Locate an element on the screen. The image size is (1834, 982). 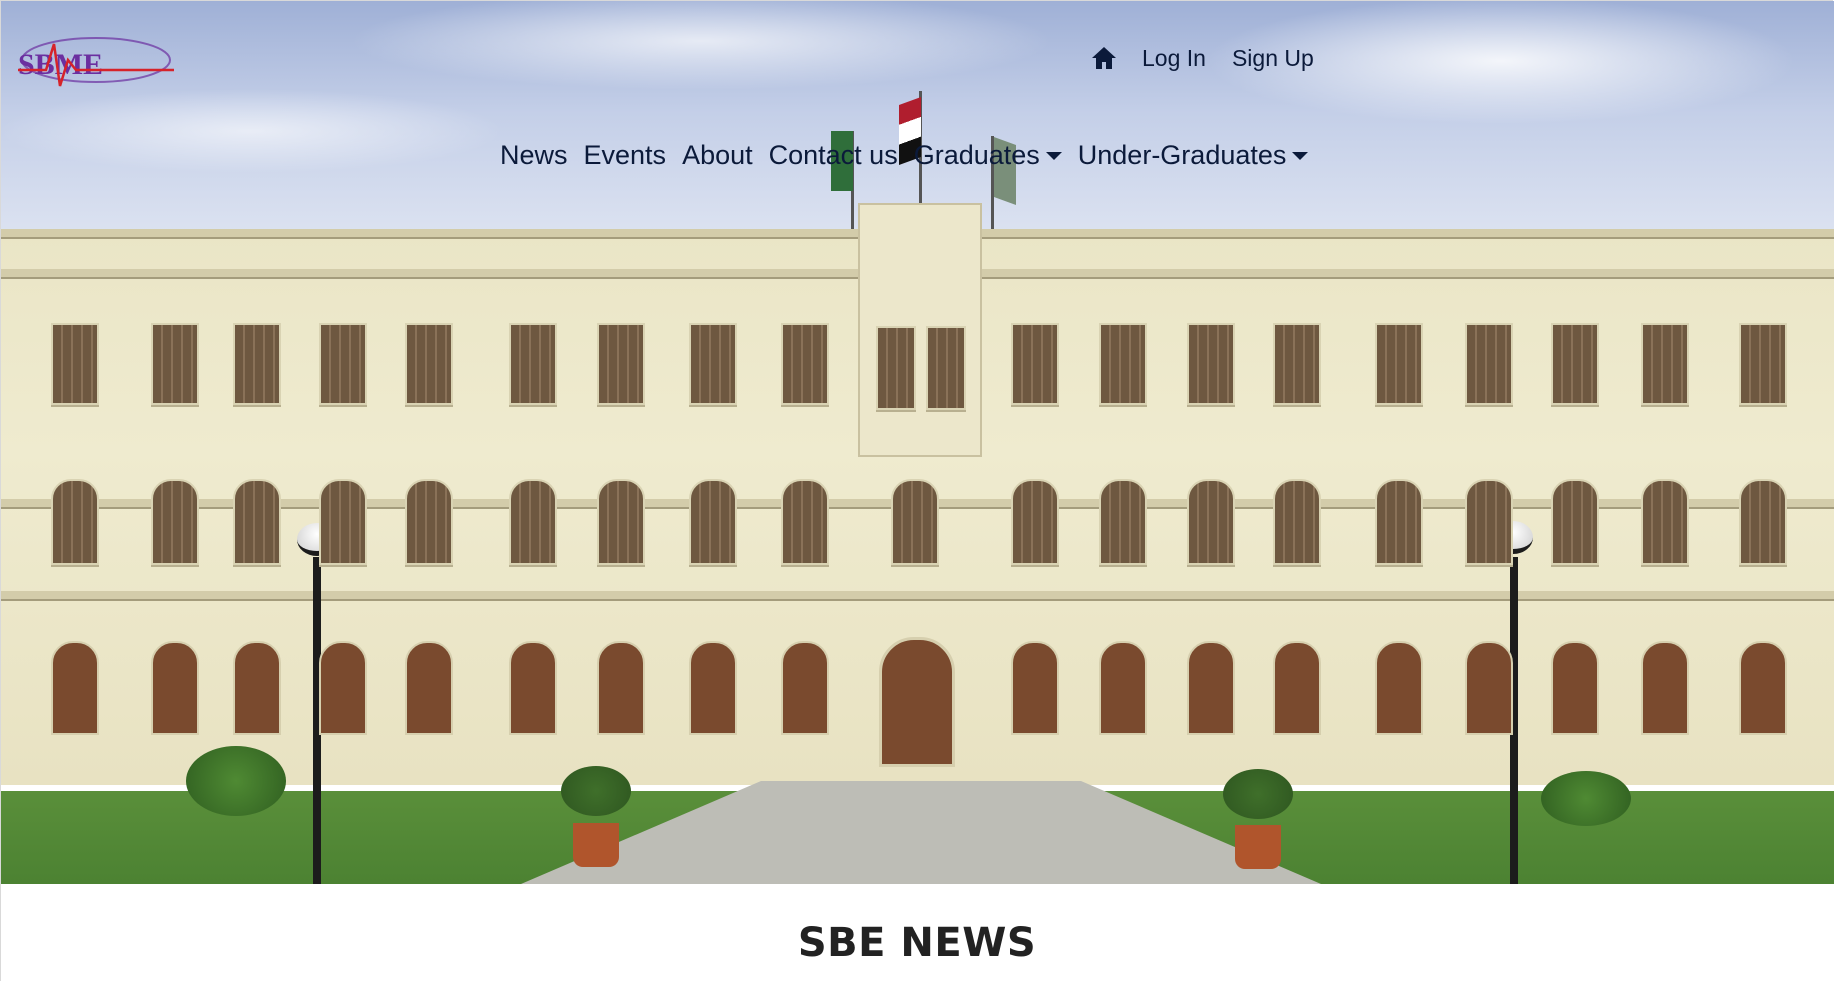
logo-graphic: SBME is located at coordinates (96, 62).